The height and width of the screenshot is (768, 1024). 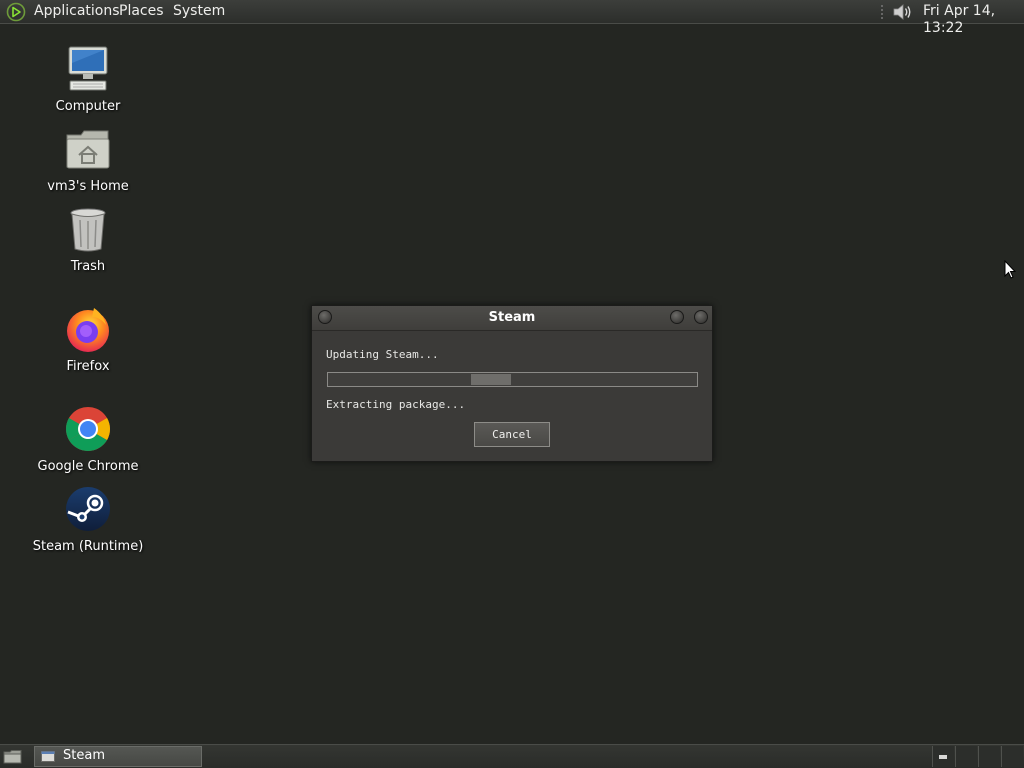 I want to click on trash-icon, so click(x=88, y=230).